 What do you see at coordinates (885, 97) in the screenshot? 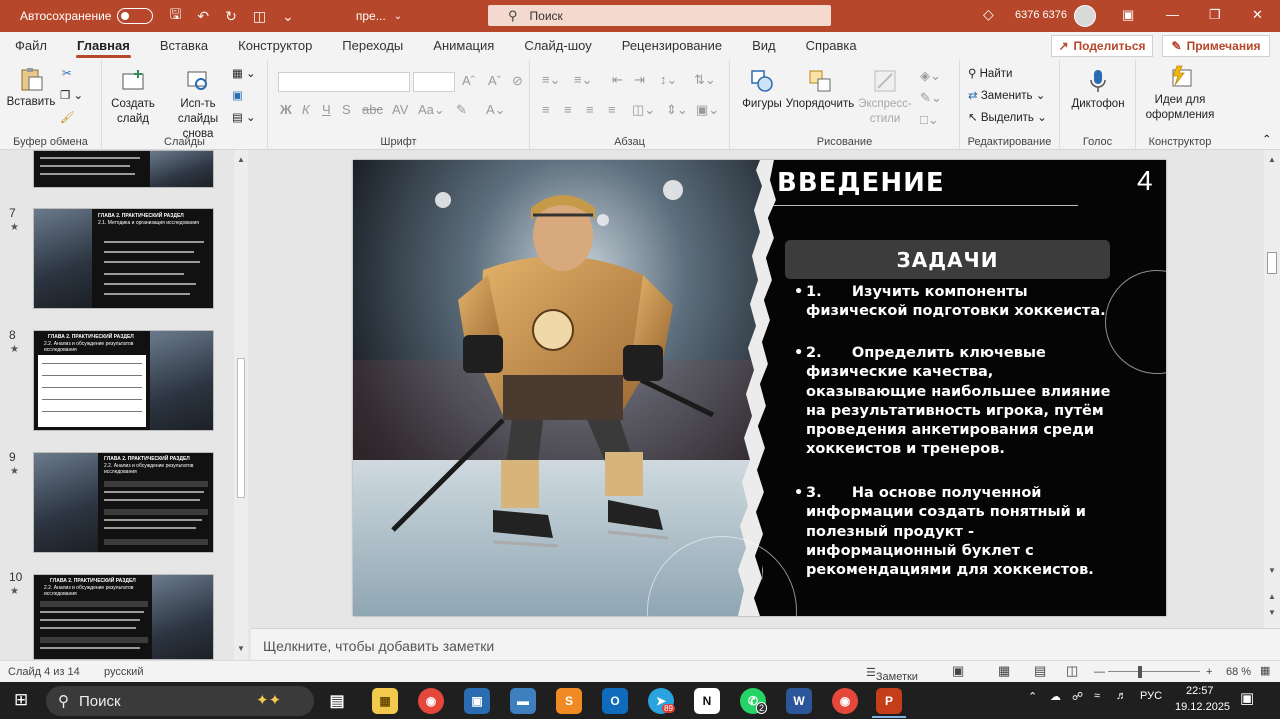
I see `quick-styles-button: Экспресс-стили` at bounding box center [885, 97].